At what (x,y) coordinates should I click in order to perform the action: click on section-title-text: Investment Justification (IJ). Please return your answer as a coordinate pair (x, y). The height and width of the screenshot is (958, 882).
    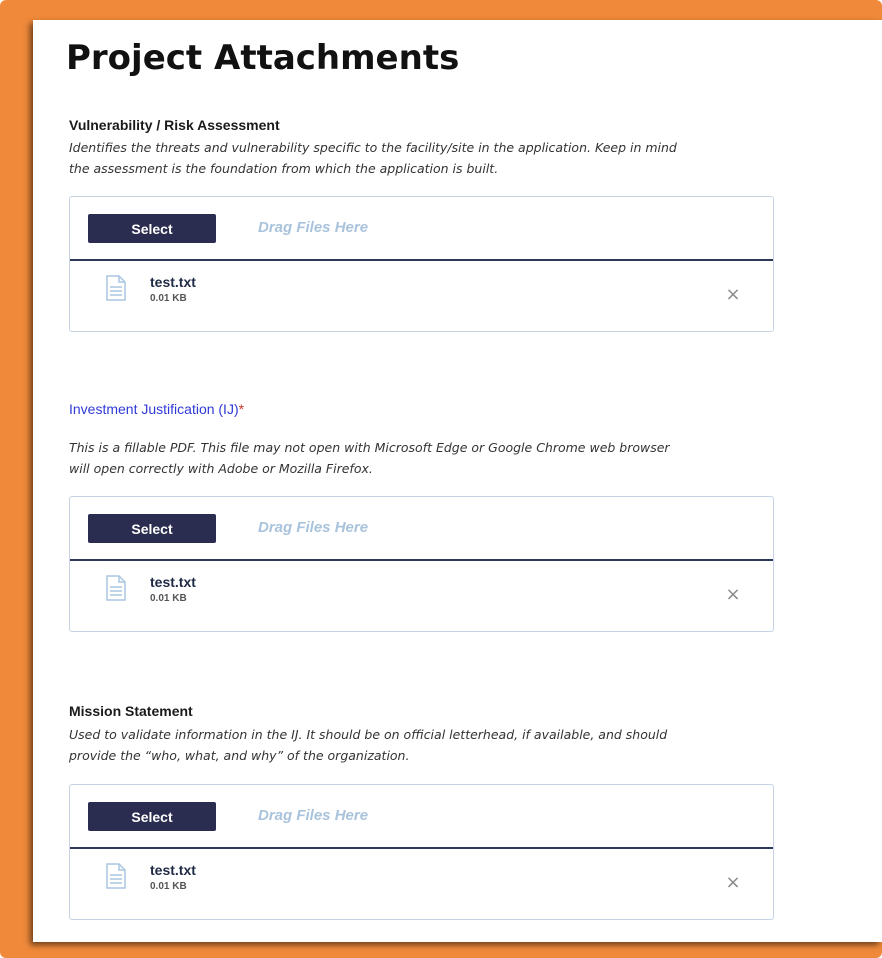
    Looking at the image, I should click on (154, 409).